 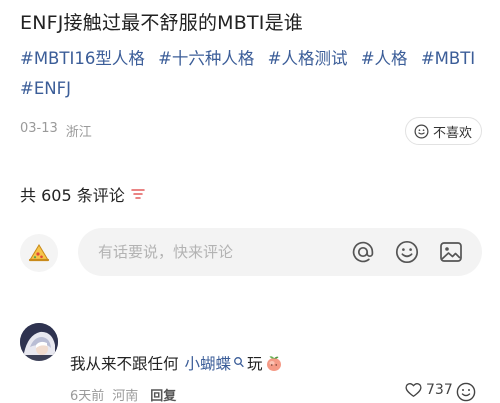 I want to click on comment-location: 河南, so click(x=125, y=396).